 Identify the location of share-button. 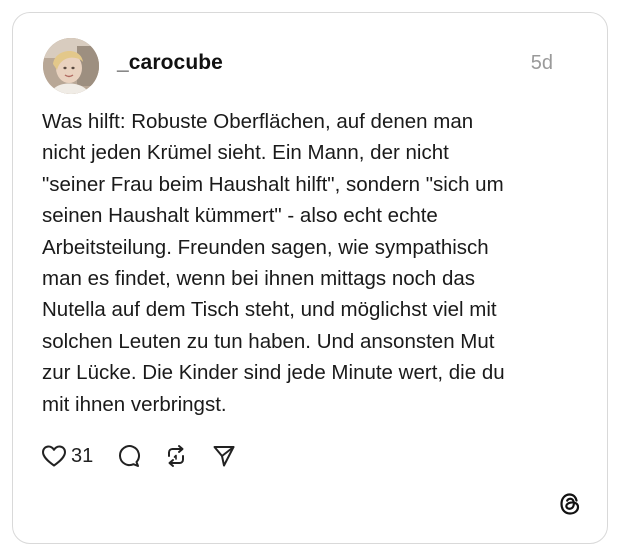
(224, 456).